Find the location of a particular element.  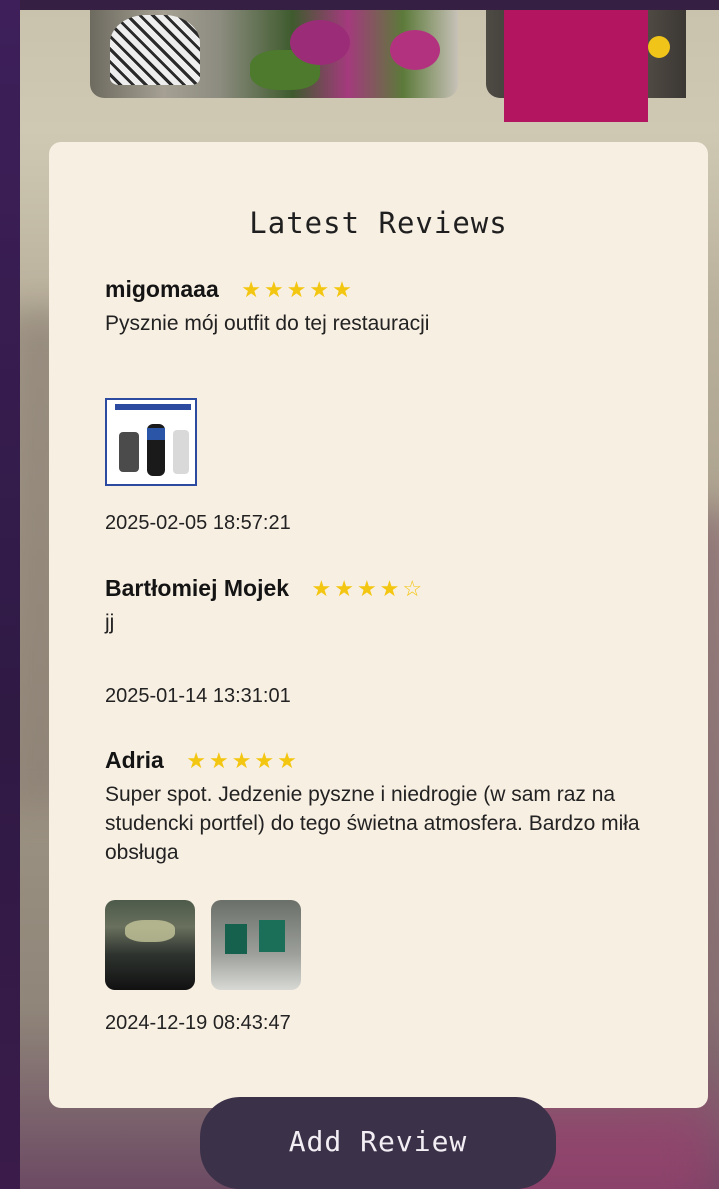

reviewer-name: Adria is located at coordinates (134, 760).